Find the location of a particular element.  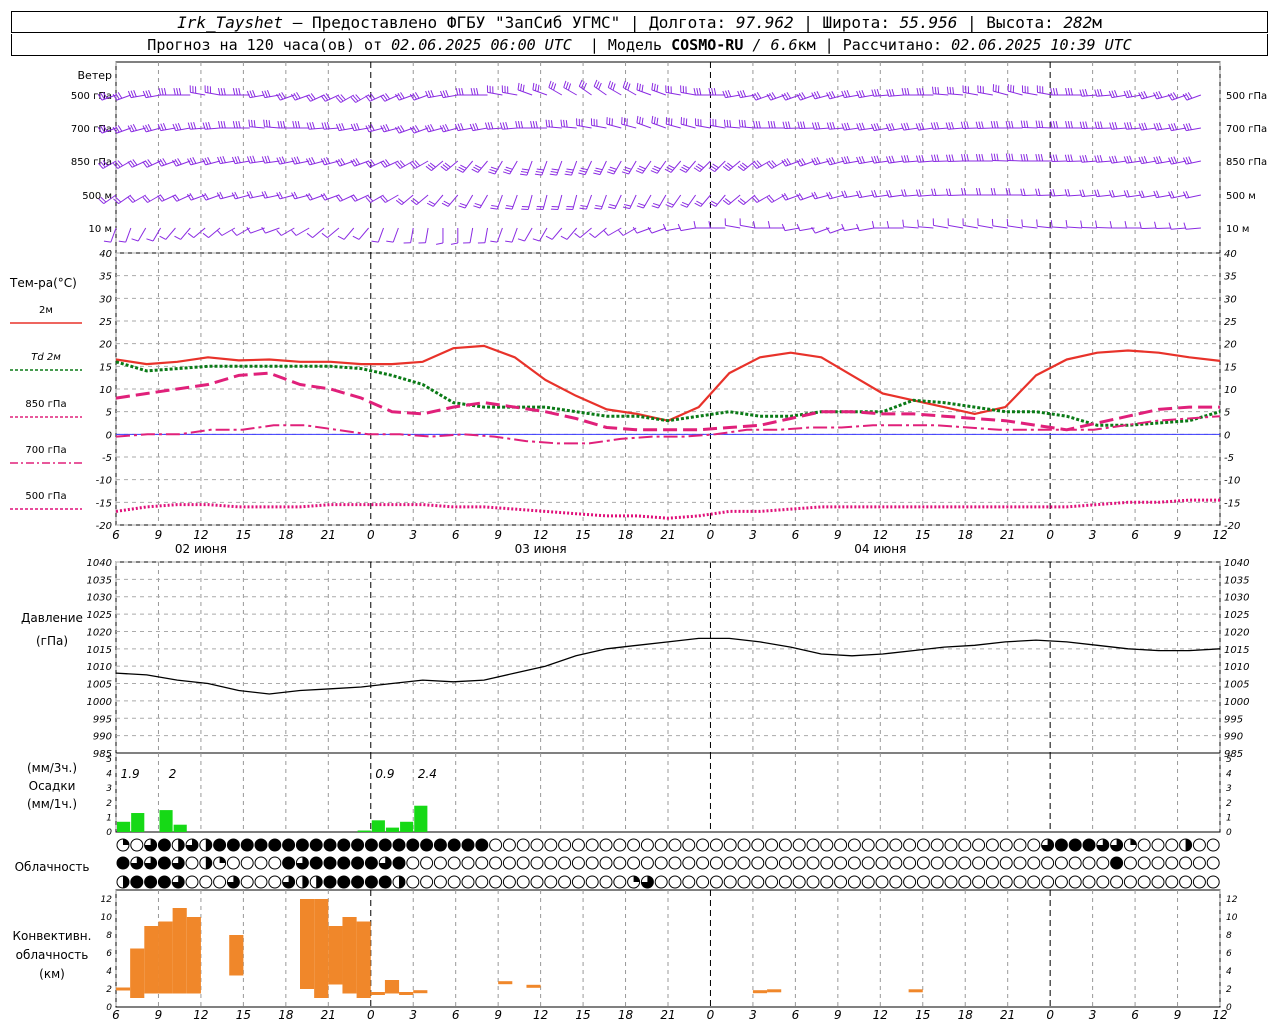

temp-ytick-left: -15 is located at coordinates (104, 503).